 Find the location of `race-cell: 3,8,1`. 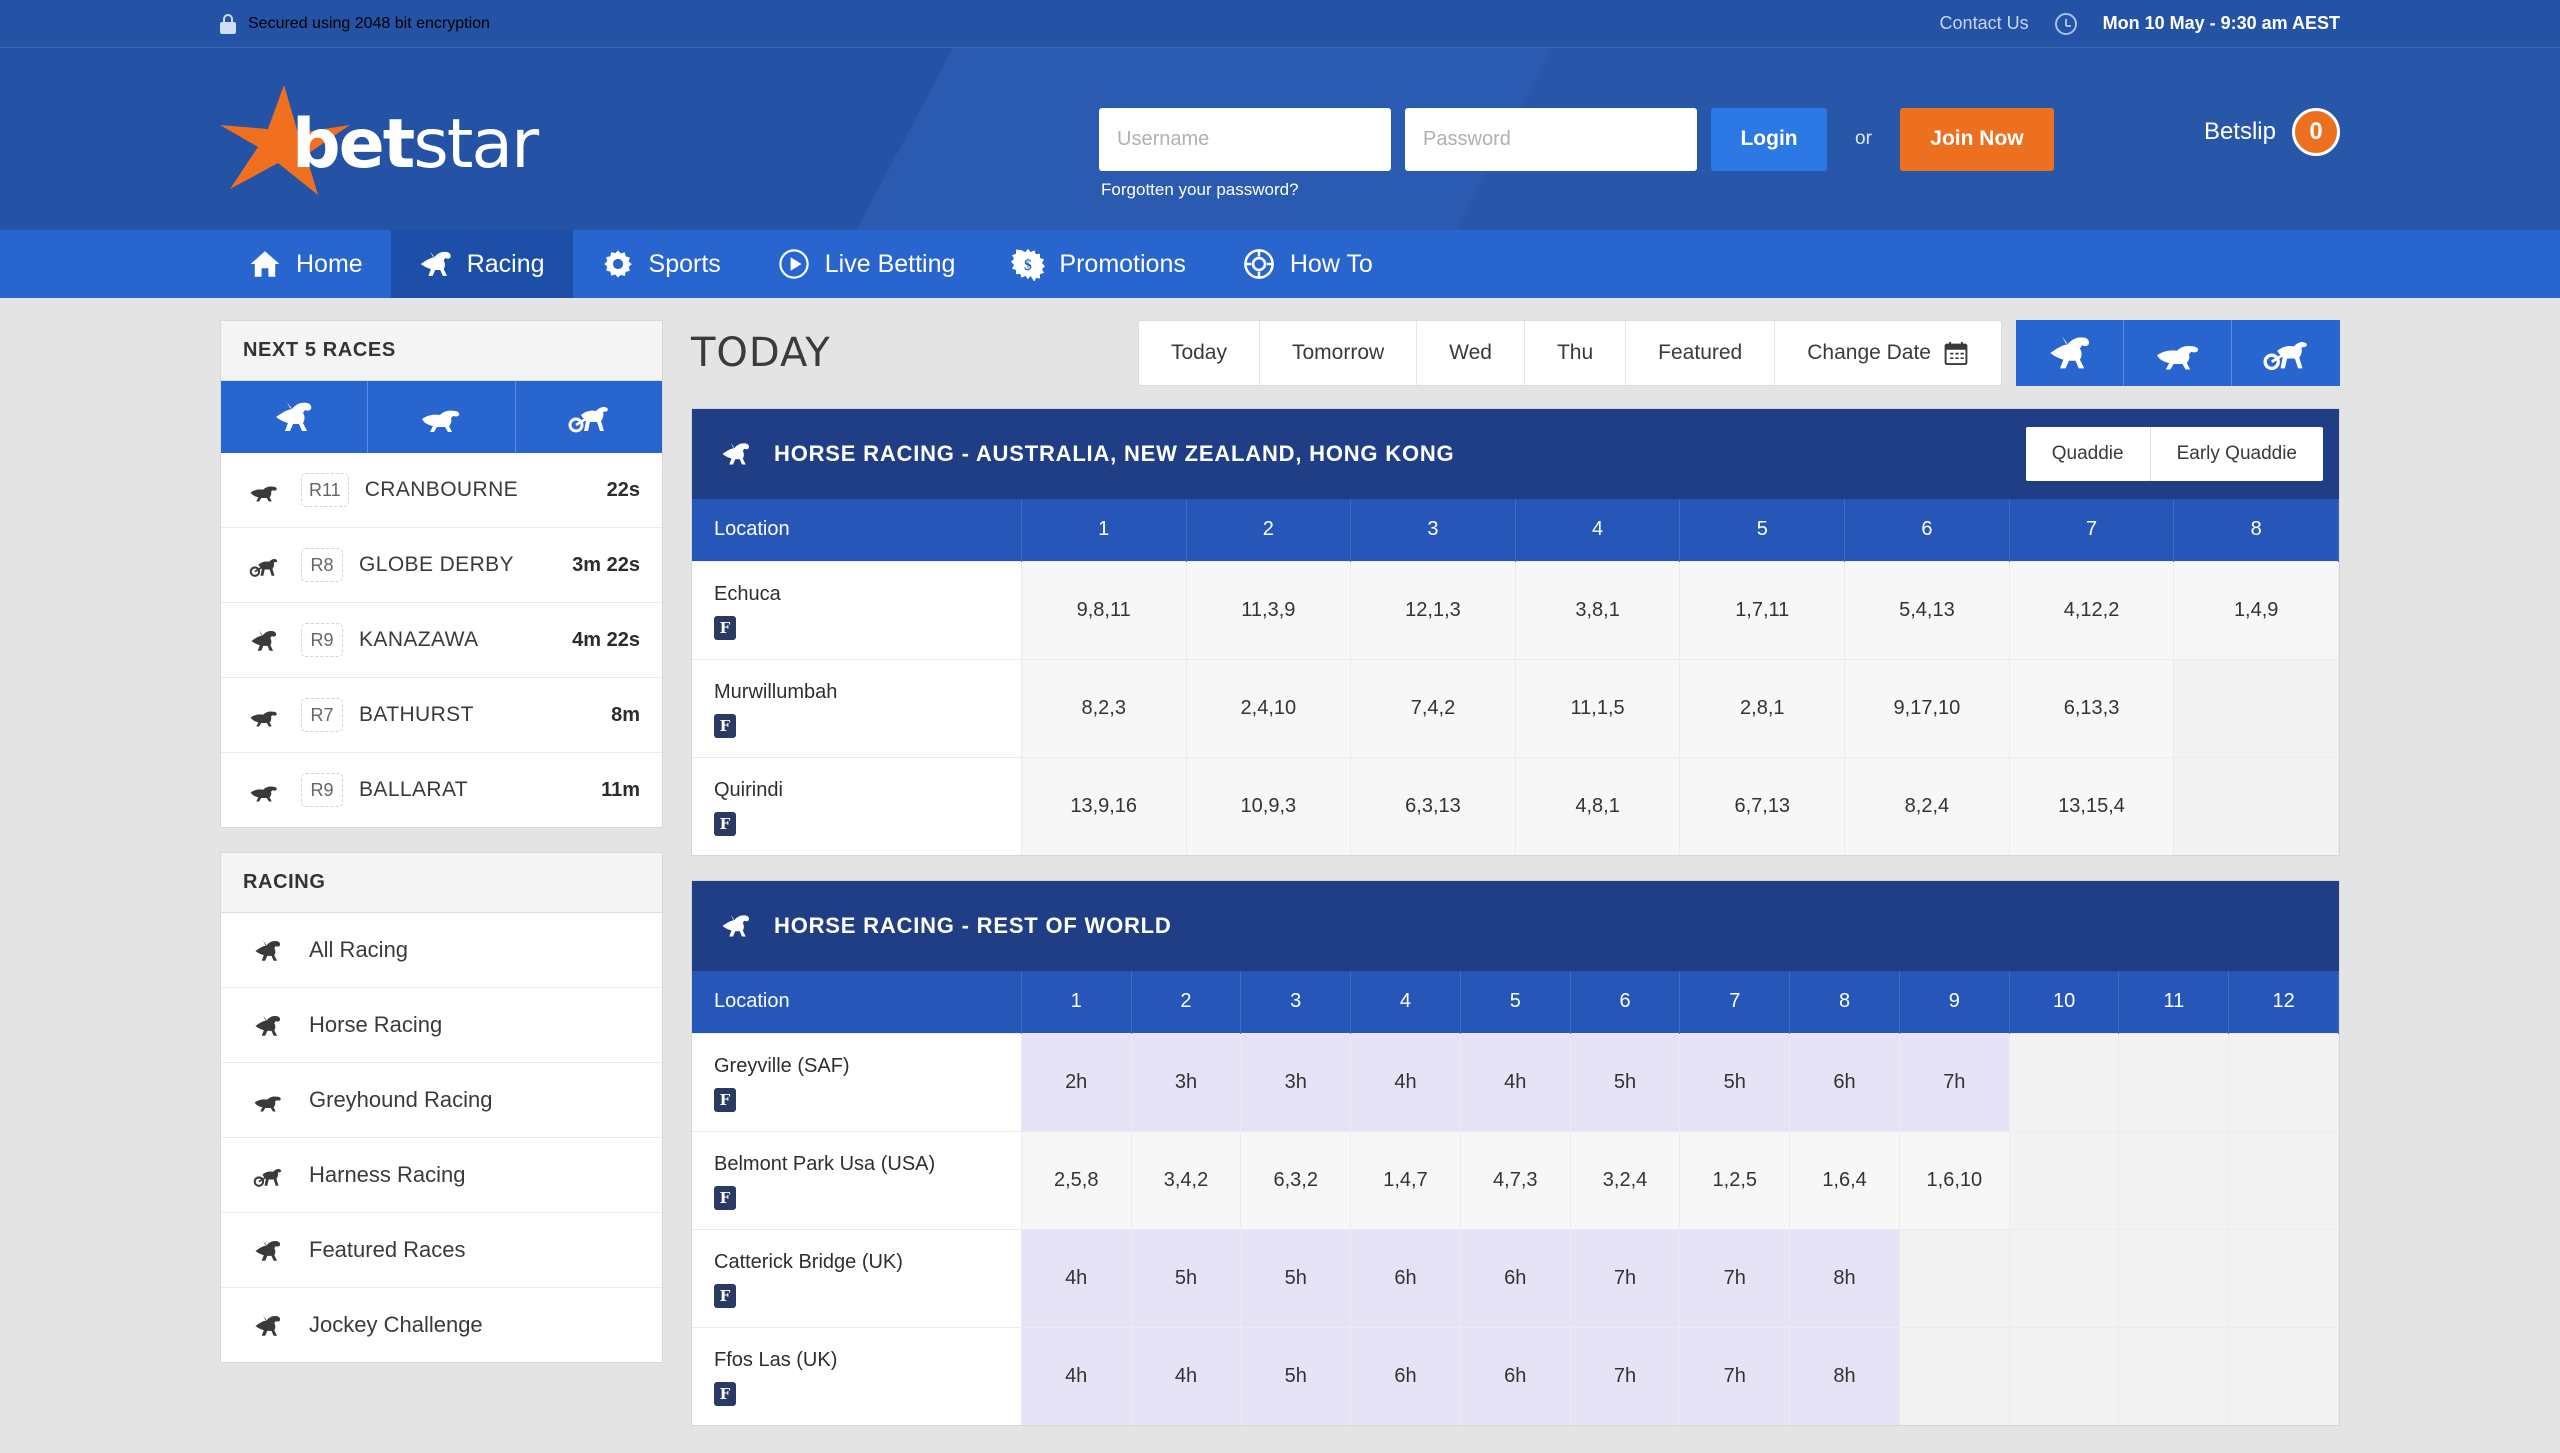

race-cell: 3,8,1 is located at coordinates (1598, 609).